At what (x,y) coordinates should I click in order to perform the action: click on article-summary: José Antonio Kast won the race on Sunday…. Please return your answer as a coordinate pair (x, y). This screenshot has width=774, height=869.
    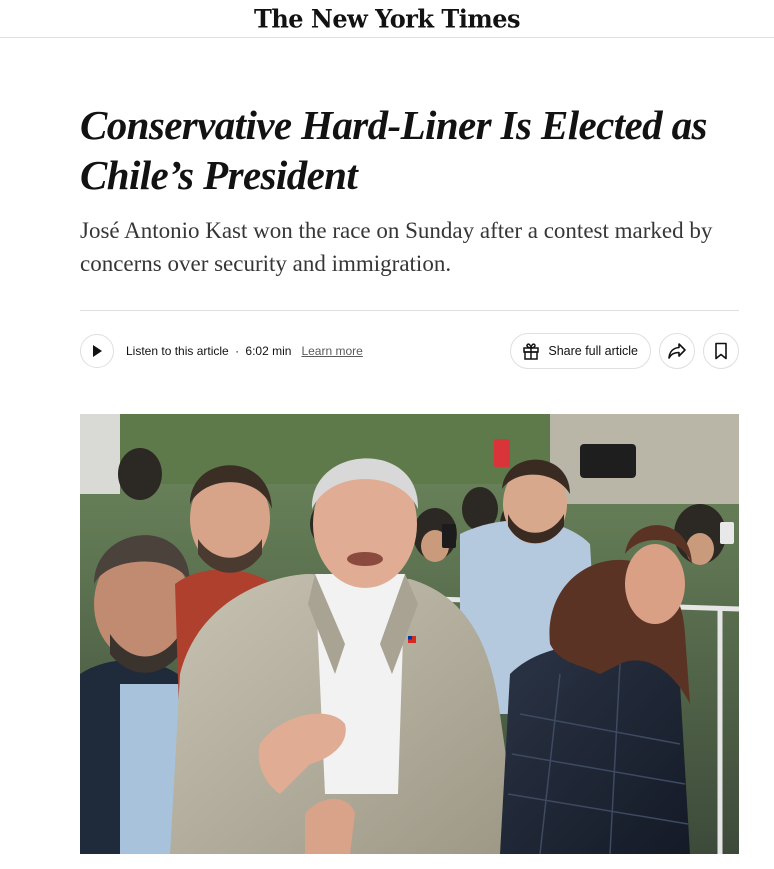
    Looking at the image, I should click on (396, 247).